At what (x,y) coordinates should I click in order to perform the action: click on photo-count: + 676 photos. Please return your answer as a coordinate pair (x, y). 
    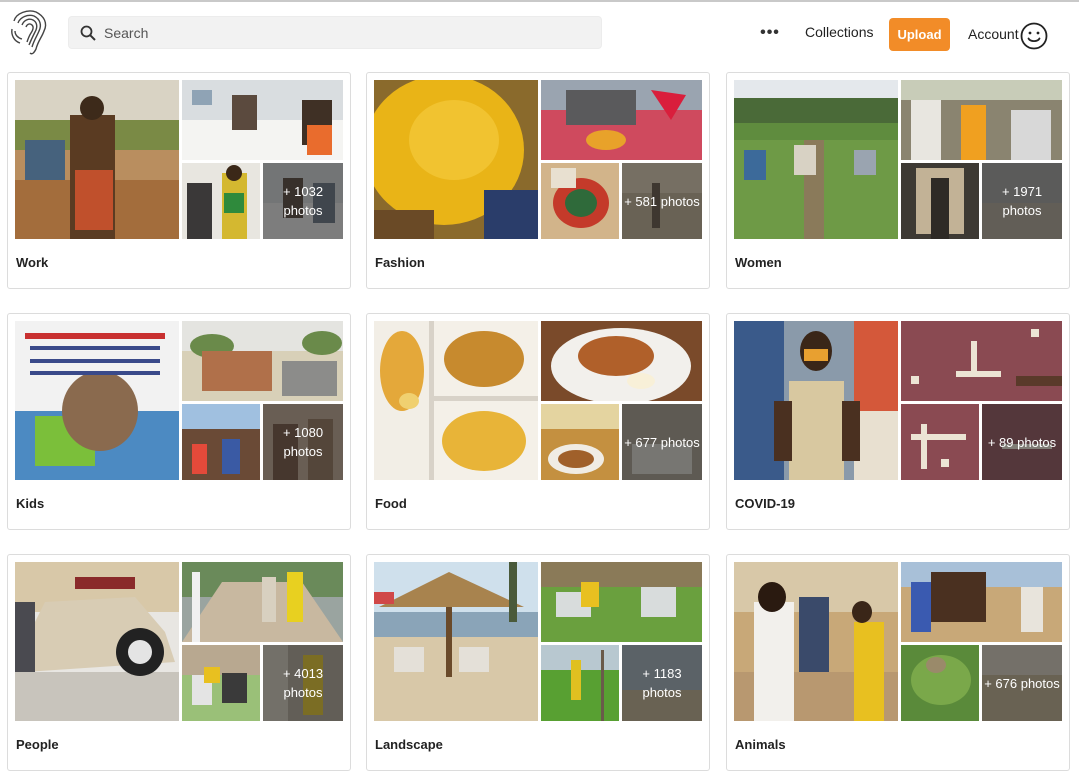
    Looking at the image, I should click on (1022, 683).